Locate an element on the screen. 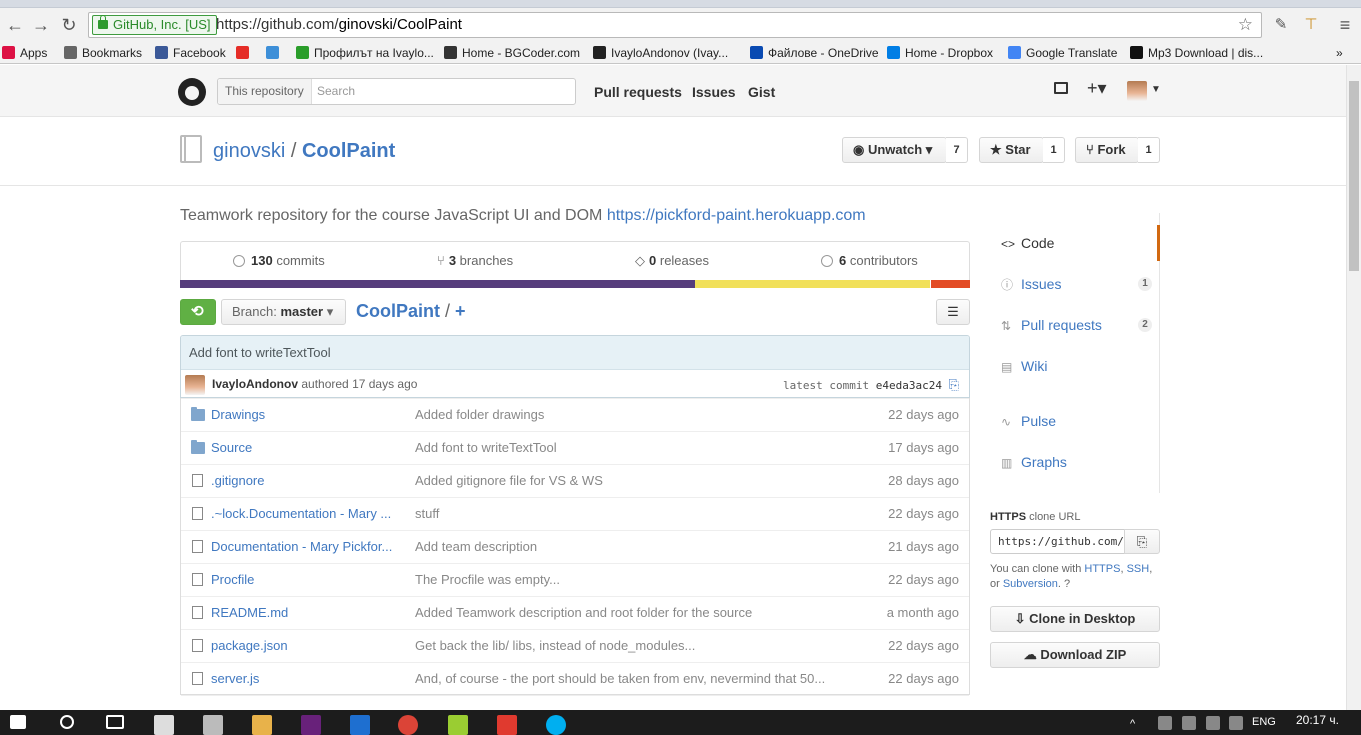 This screenshot has width=1361, height=735. chrome-icon is located at coordinates (408, 725).